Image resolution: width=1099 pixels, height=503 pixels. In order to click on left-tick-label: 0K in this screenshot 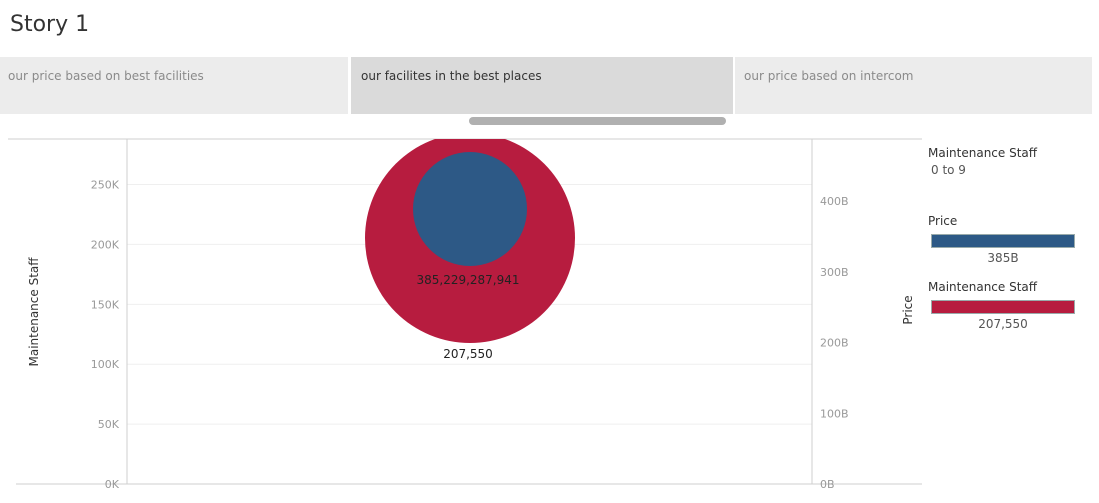, I will do `click(112, 484)`.